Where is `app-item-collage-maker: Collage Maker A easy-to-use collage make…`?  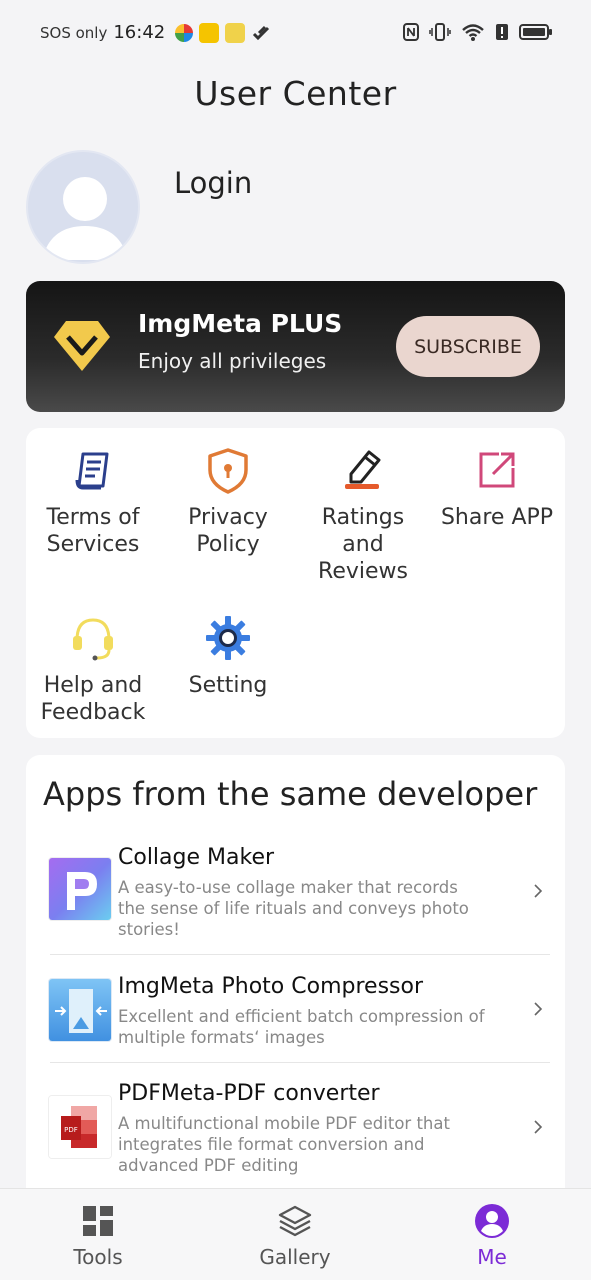
app-item-collage-maker: Collage Maker A easy-to-use collage make… is located at coordinates (298, 895).